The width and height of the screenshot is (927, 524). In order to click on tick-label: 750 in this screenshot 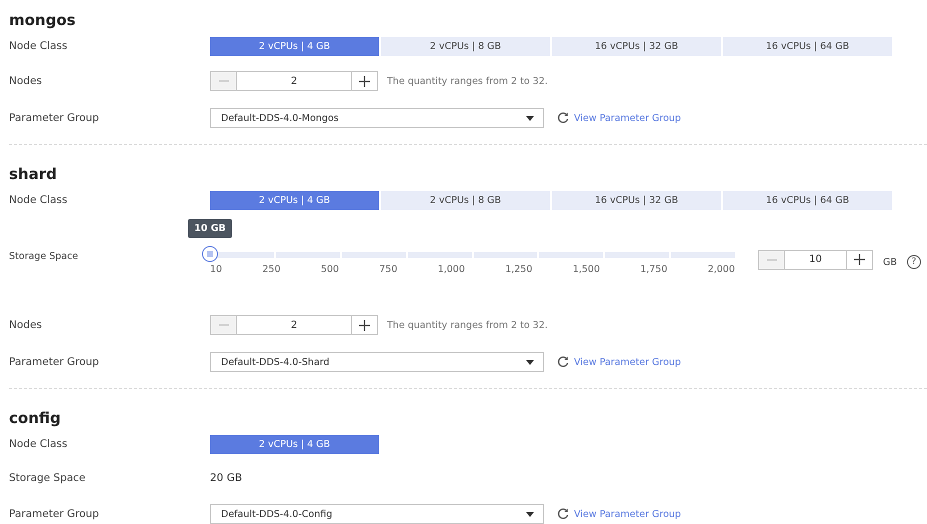, I will do `click(388, 269)`.